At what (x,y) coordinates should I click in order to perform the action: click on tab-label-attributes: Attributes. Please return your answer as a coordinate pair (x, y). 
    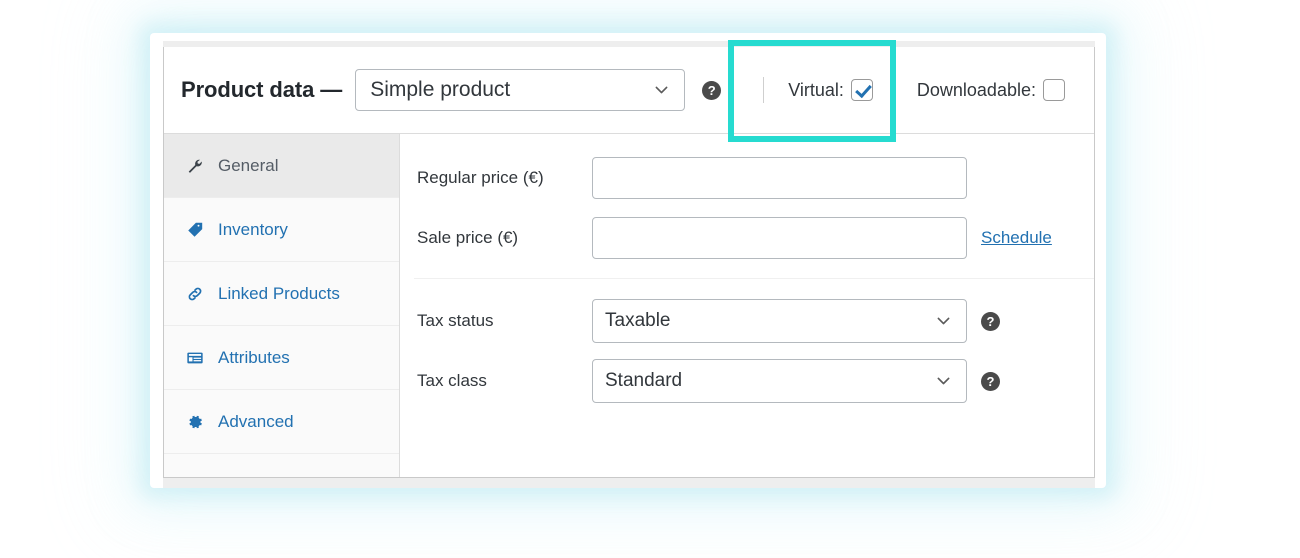
    Looking at the image, I should click on (254, 357).